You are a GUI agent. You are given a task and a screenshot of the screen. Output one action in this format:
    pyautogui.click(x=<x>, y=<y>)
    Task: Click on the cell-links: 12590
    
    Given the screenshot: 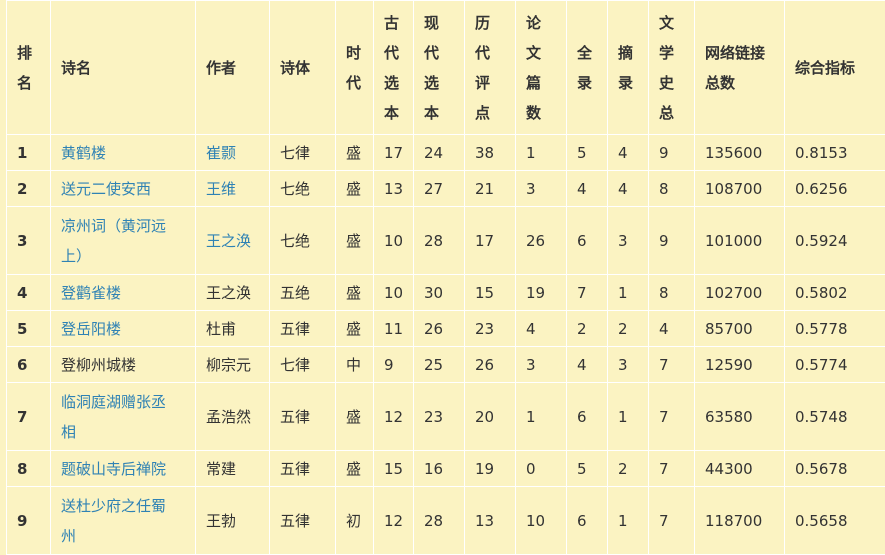 What is the action you would take?
    pyautogui.click(x=740, y=365)
    